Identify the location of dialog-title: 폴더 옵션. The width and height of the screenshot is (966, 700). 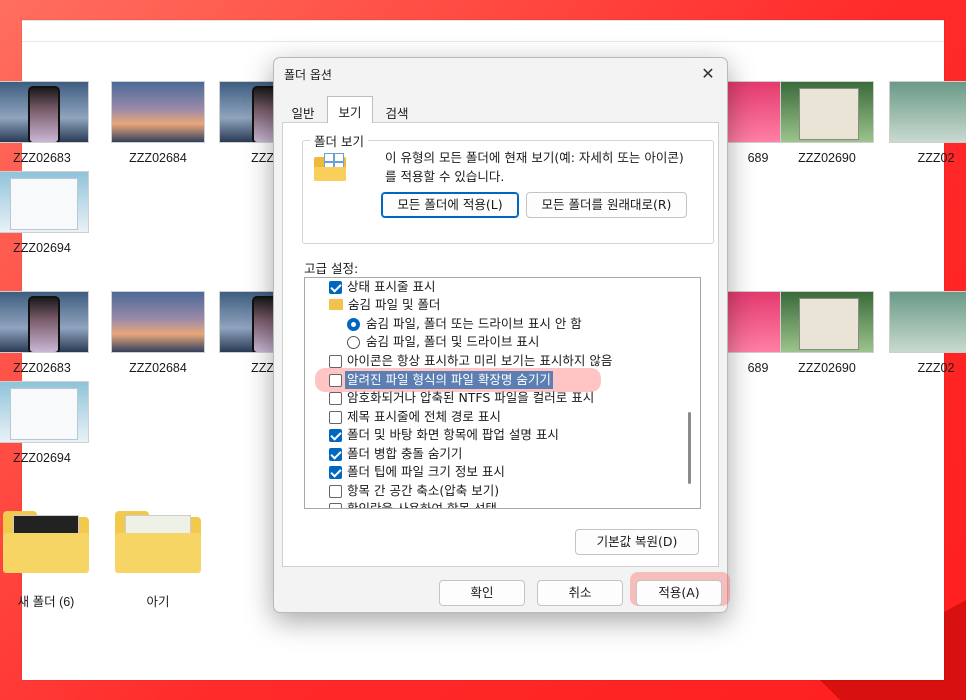
(308, 75).